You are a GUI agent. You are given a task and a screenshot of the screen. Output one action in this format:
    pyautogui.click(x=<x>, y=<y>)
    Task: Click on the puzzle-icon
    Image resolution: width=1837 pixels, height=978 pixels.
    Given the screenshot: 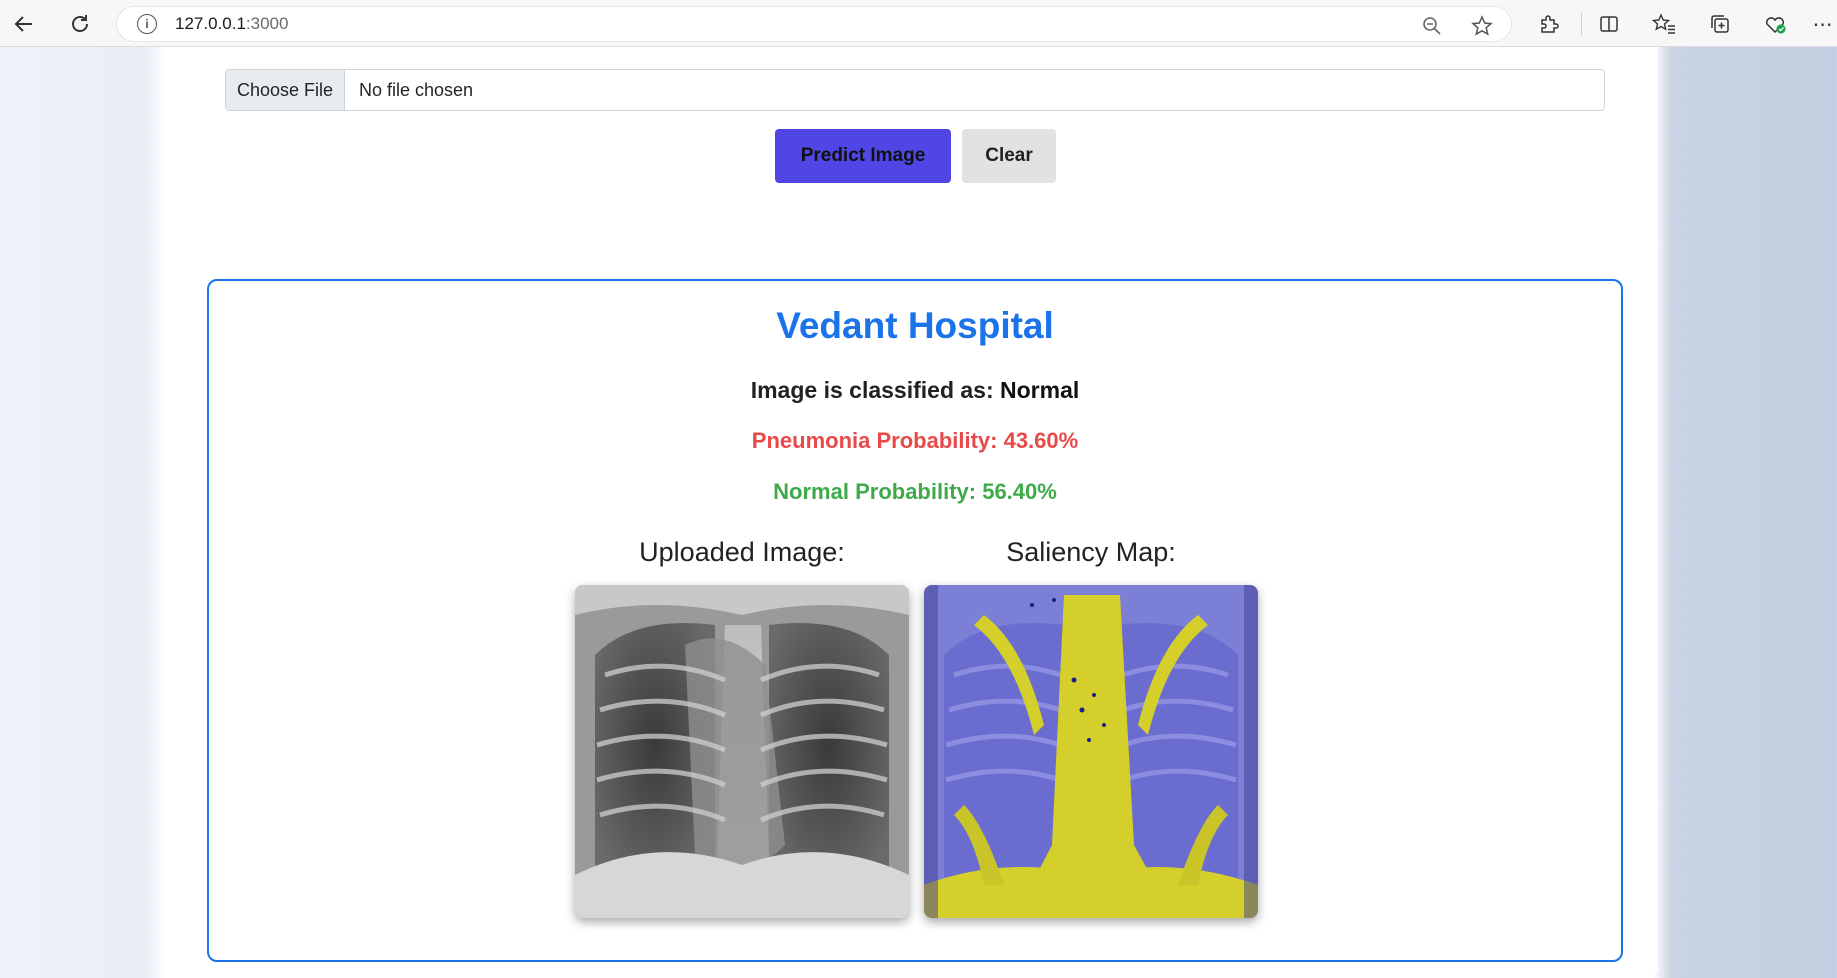 What is the action you would take?
    pyautogui.click(x=1549, y=24)
    